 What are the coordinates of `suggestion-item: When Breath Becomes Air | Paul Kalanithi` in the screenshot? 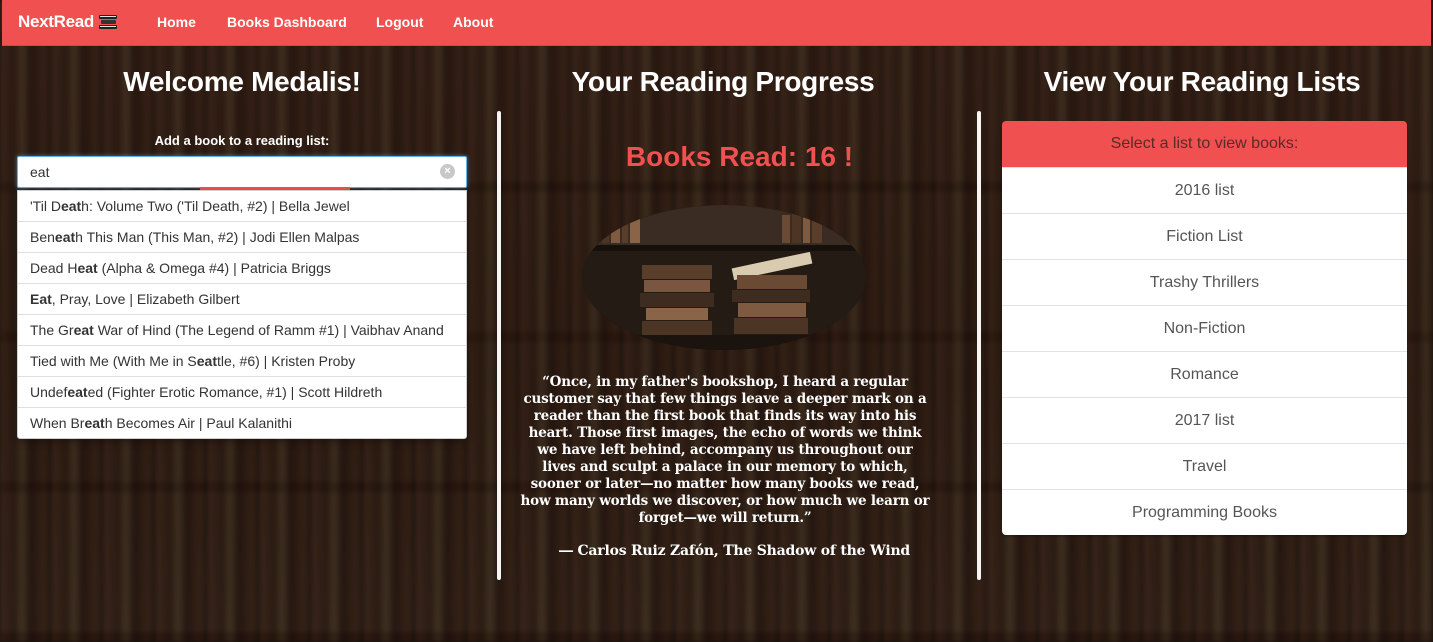 It's located at (242, 423).